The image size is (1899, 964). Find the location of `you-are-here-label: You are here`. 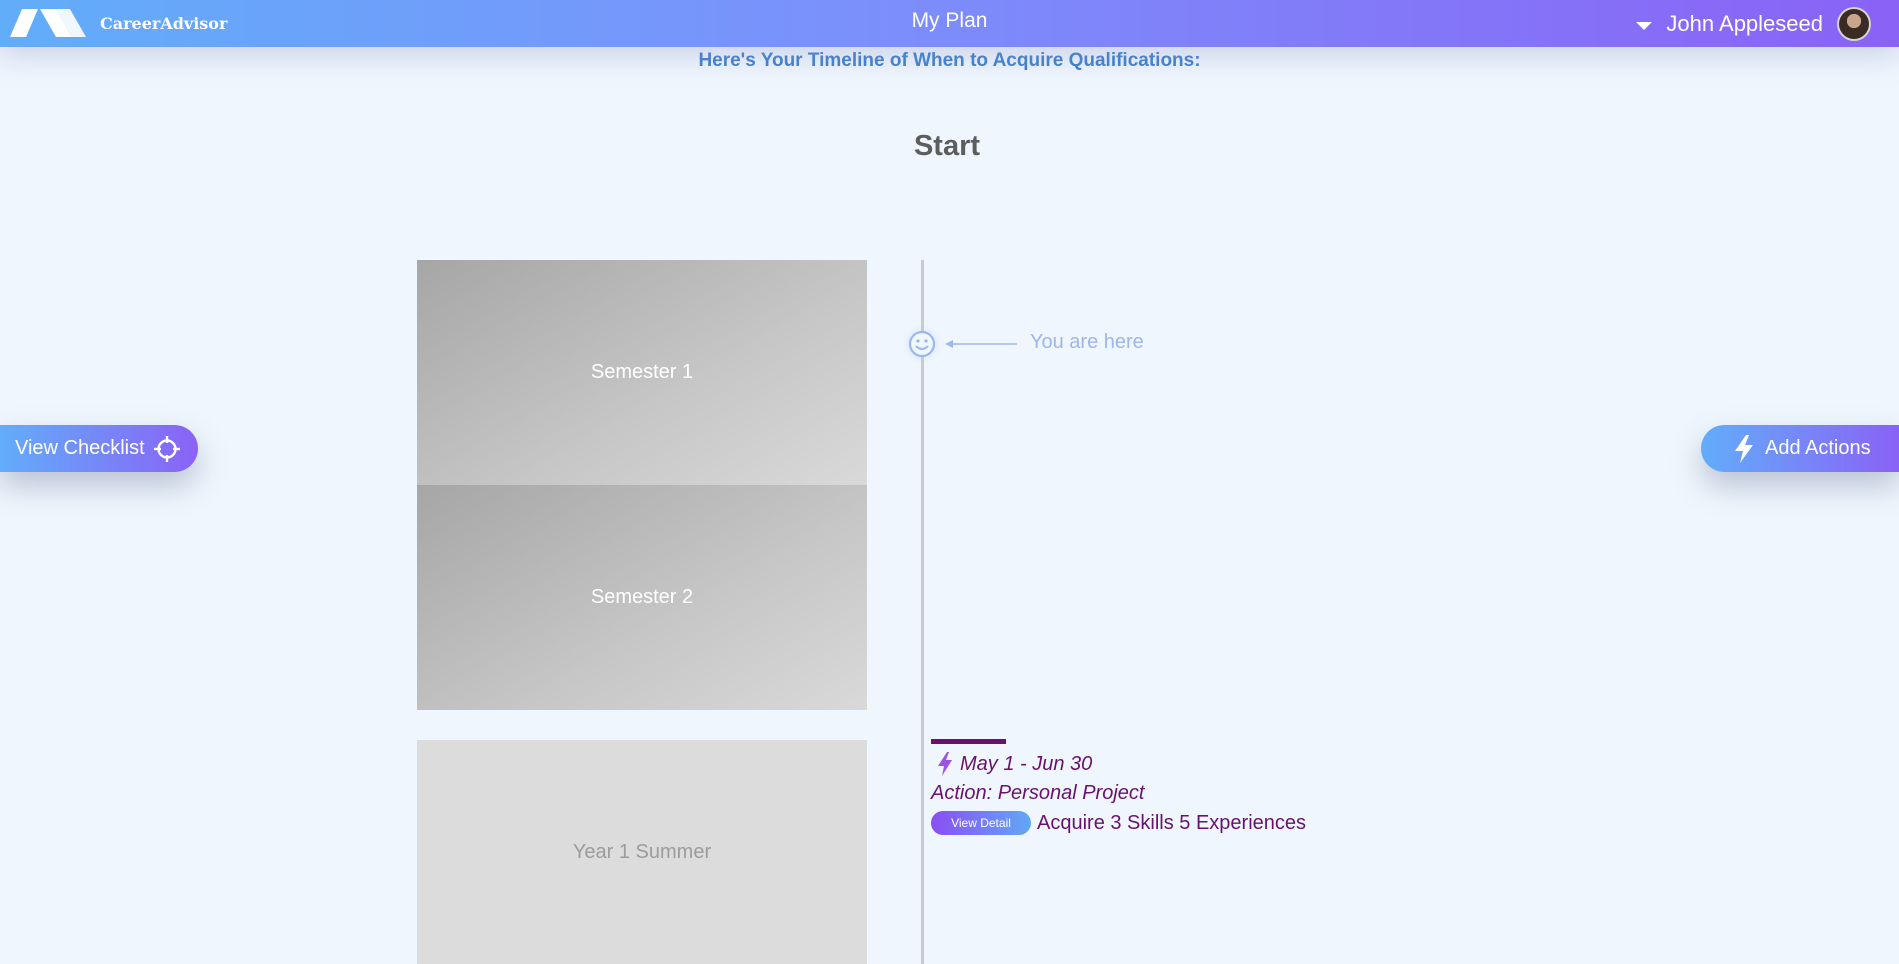

you-are-here-label: You are here is located at coordinates (1087, 342).